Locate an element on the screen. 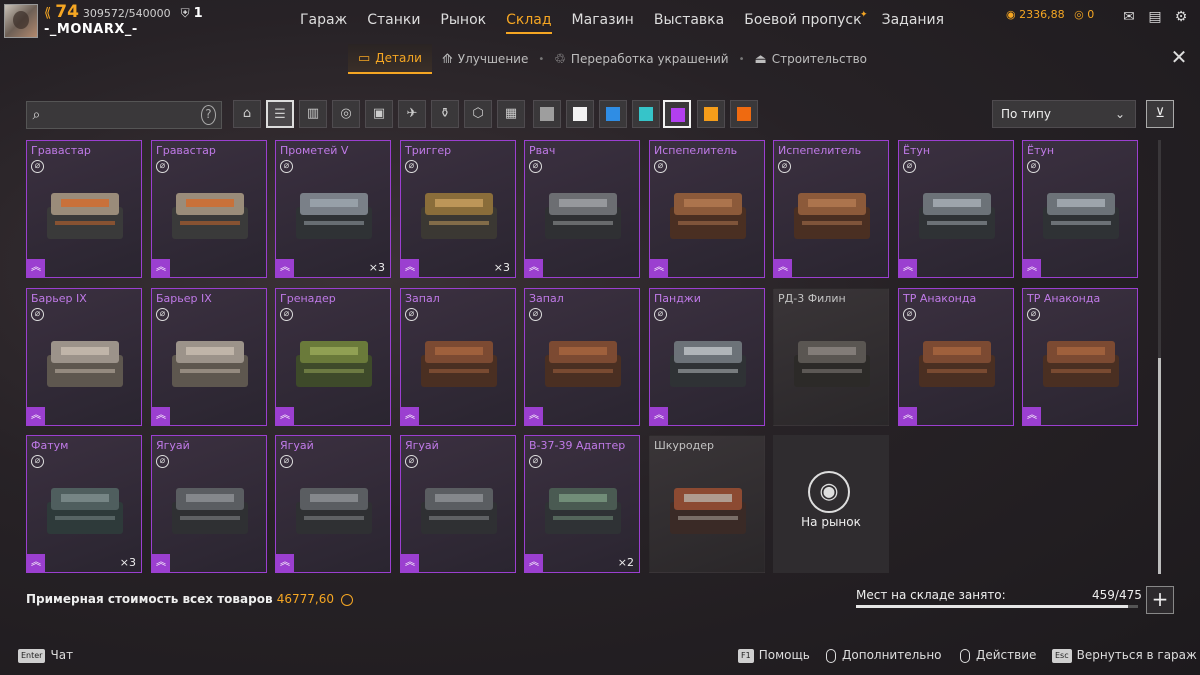 The height and width of the screenshot is (675, 1200). filter-color-cyan is located at coordinates (646, 114).